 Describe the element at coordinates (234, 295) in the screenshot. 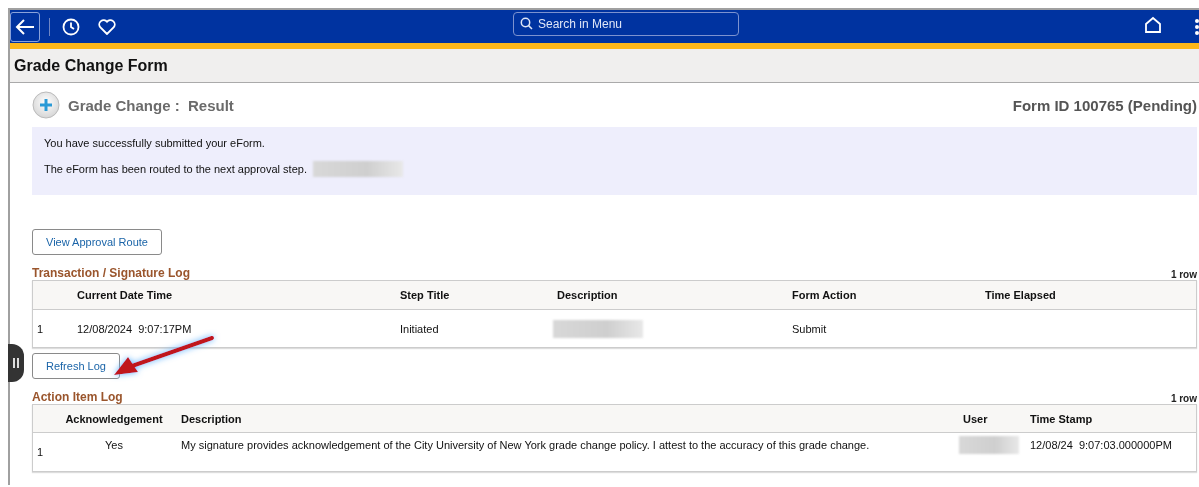

I see `column-header: Current Date Time` at that location.